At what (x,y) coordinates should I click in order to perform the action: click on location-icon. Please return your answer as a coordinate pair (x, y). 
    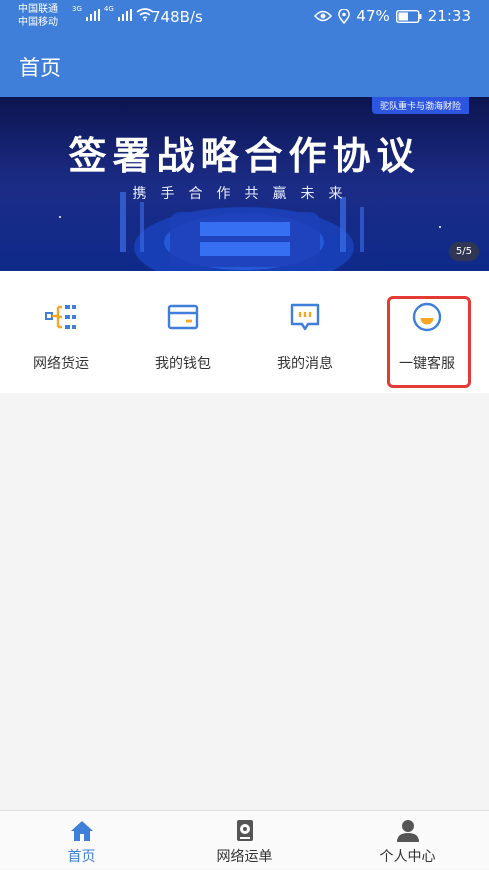
    Looking at the image, I should click on (344, 16).